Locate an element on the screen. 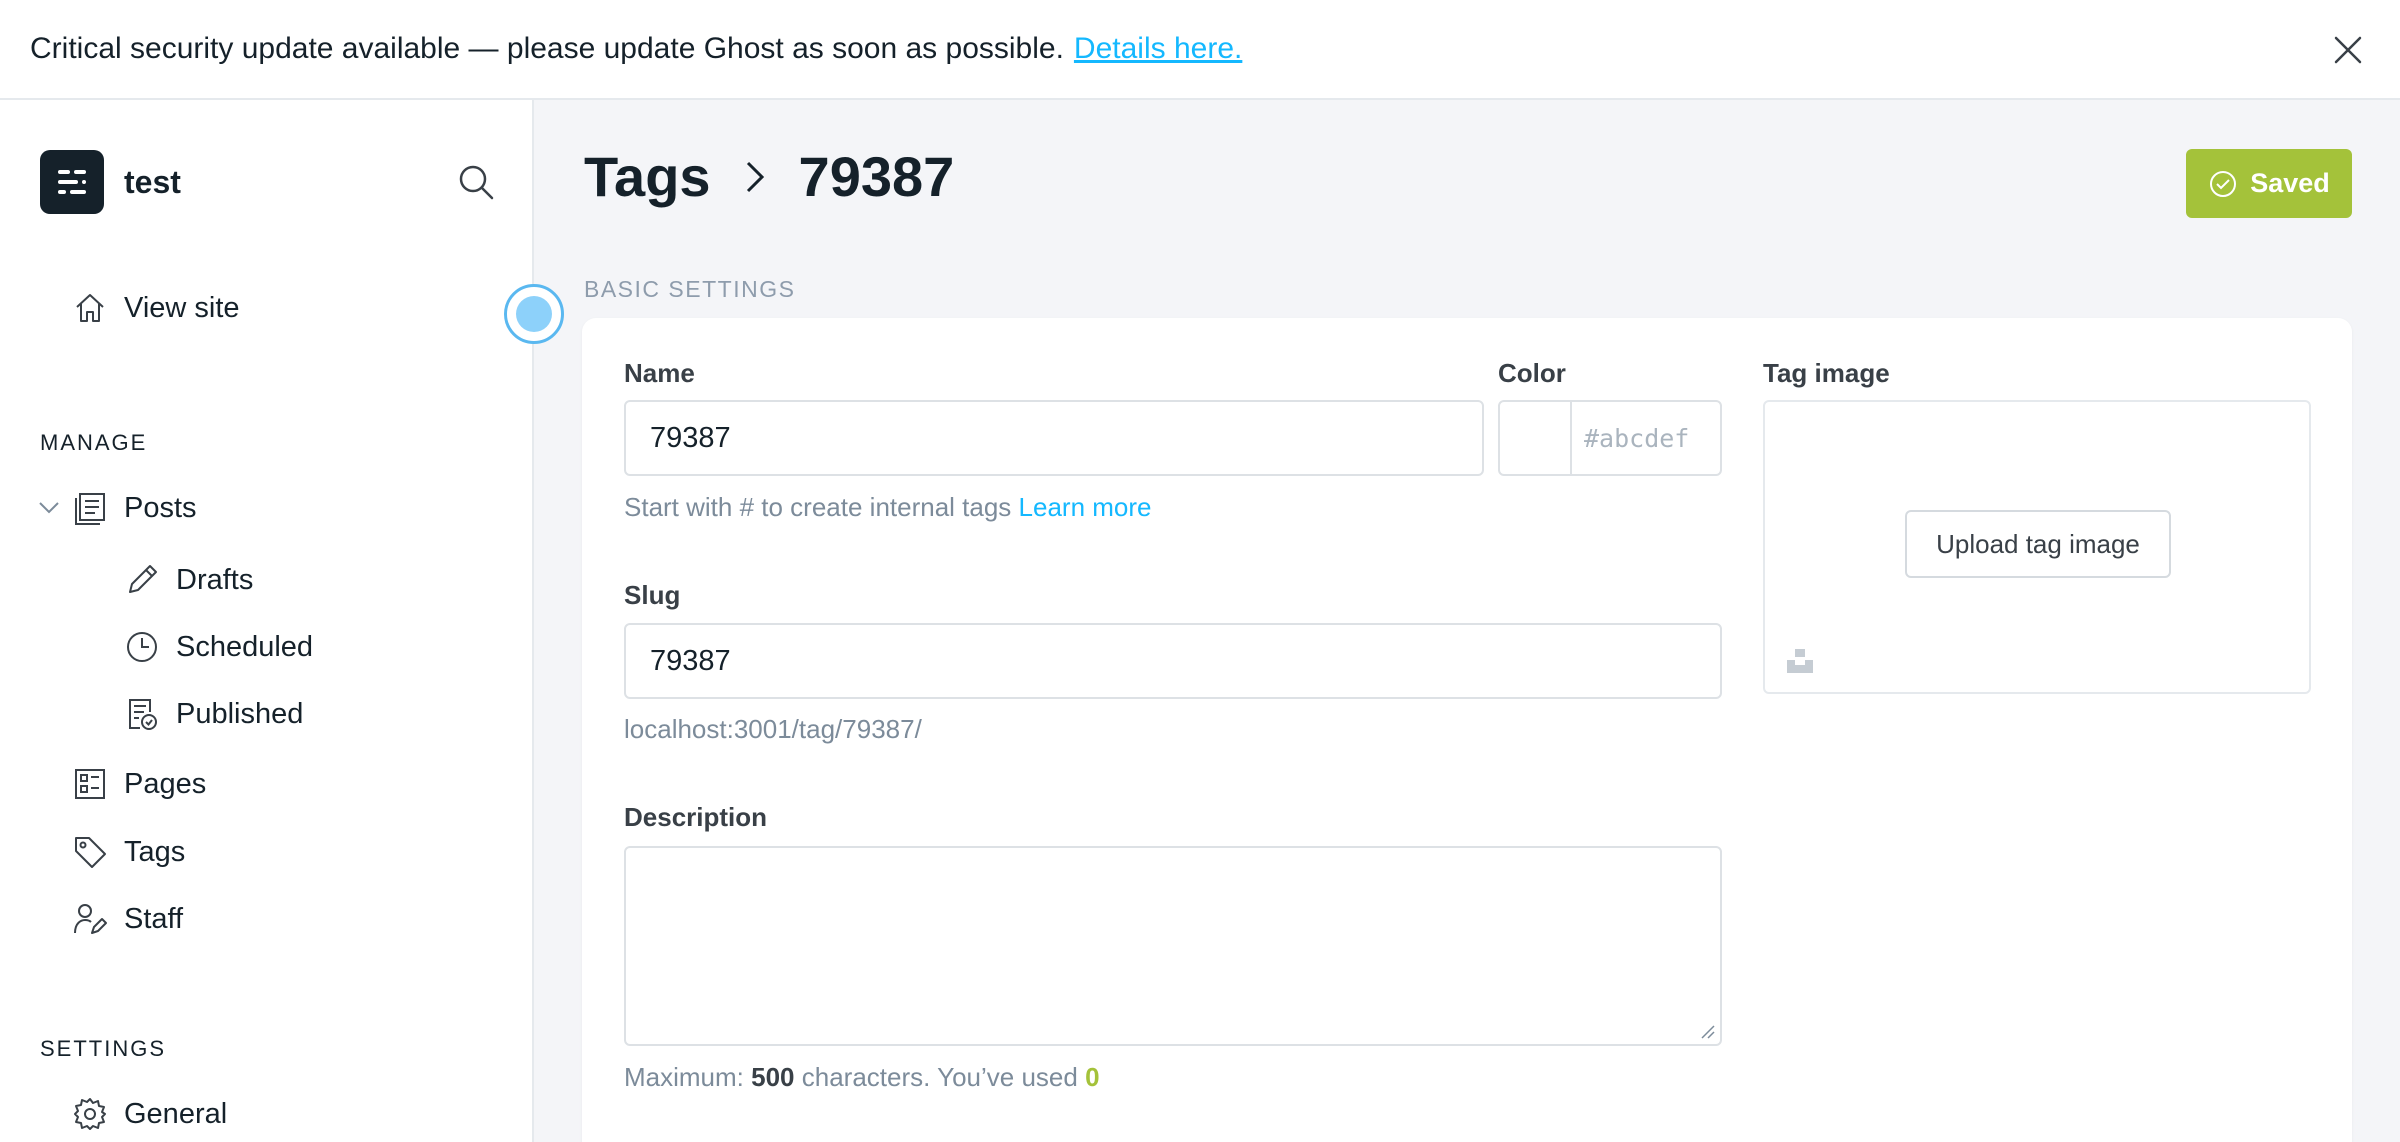 The image size is (2400, 1142). learn-more-link: Learn more is located at coordinates (1085, 507).